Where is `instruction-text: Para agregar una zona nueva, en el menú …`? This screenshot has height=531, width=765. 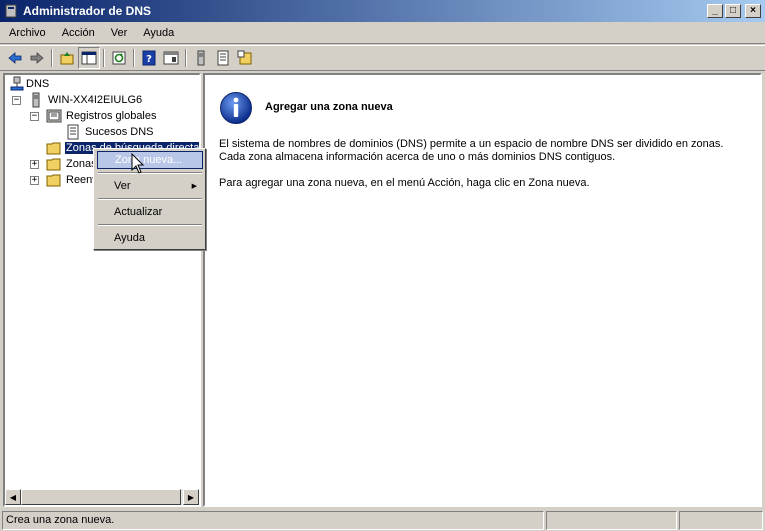 instruction-text: Para agregar una zona nueva, en el menú … is located at coordinates (404, 183).